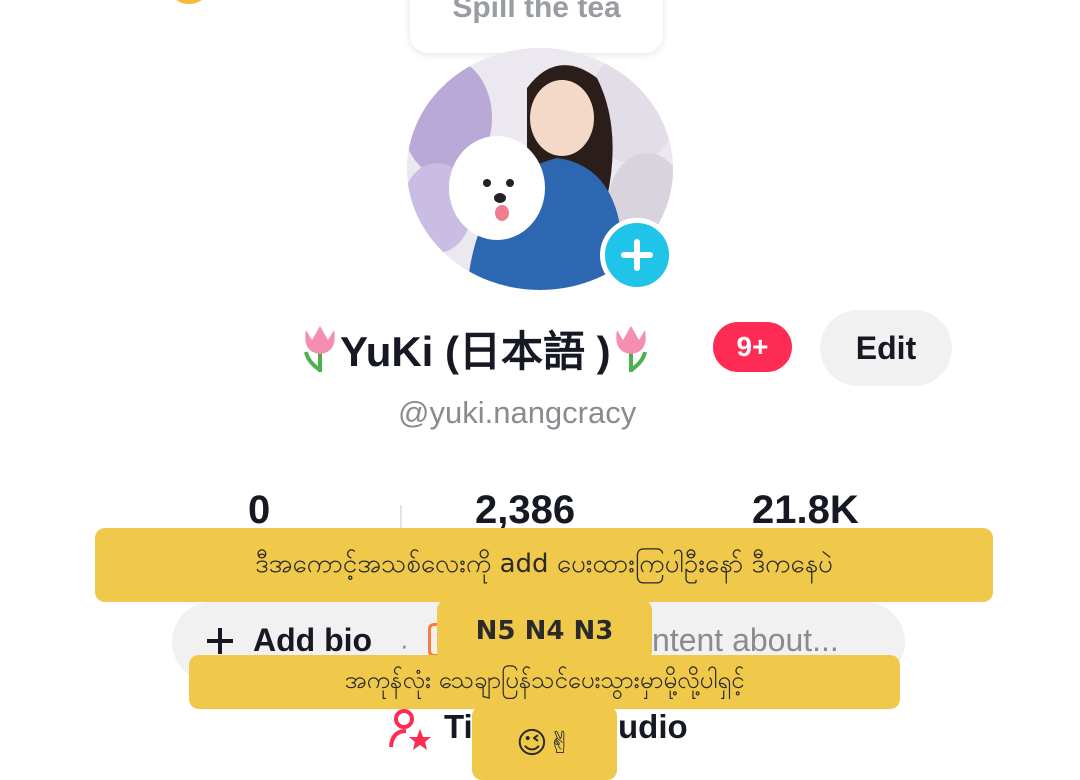 The width and height of the screenshot is (1080, 780). I want to click on notification-badge: 9+, so click(752, 347).